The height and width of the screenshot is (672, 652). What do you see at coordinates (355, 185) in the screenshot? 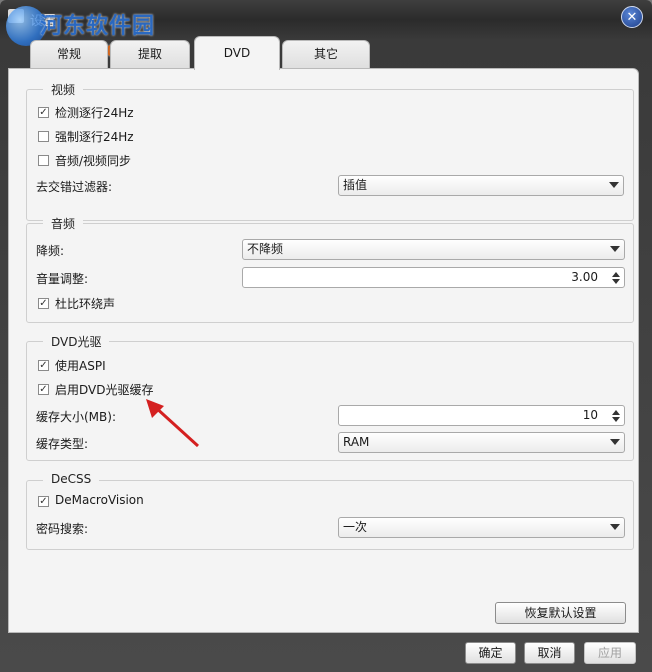
I see `deinterlace-value: 插值` at bounding box center [355, 185].